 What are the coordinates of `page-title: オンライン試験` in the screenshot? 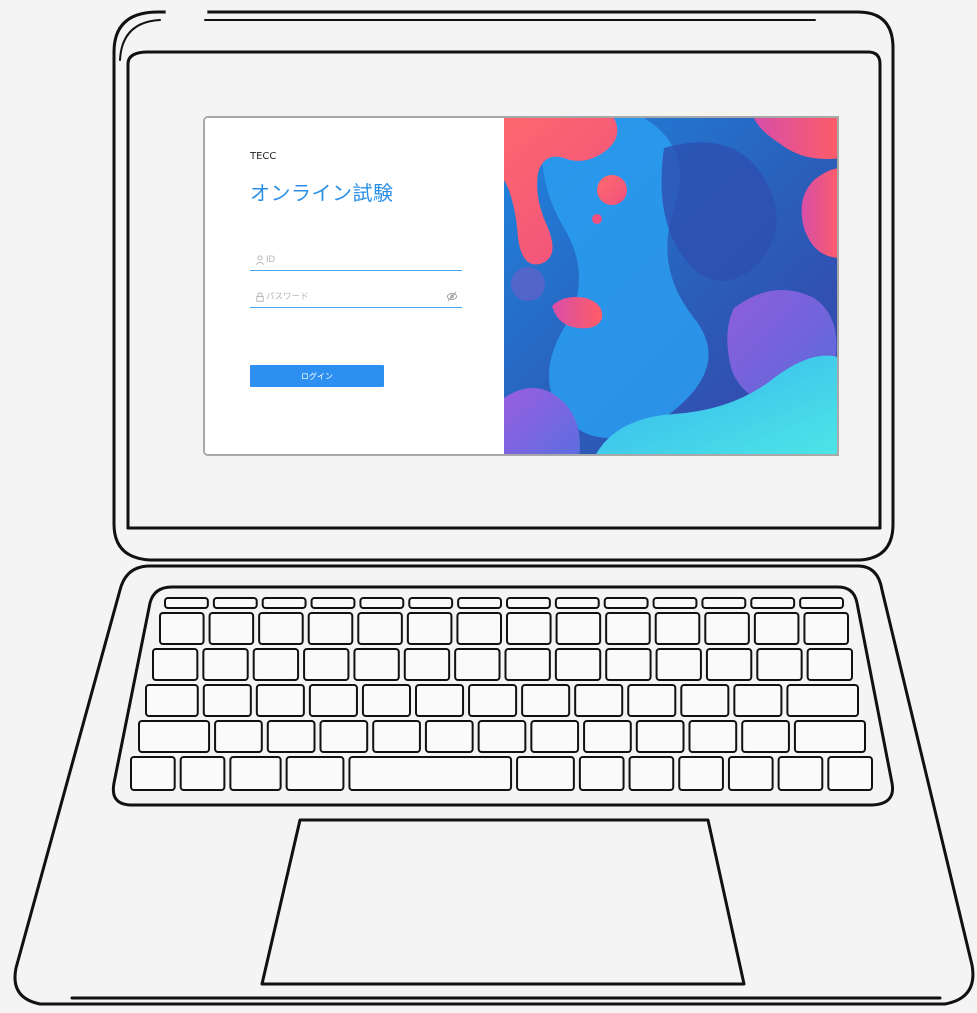 It's located at (322, 193).